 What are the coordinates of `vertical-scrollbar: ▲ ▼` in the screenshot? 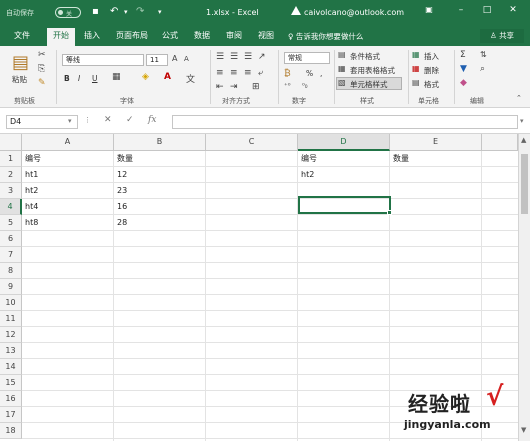 It's located at (524, 287).